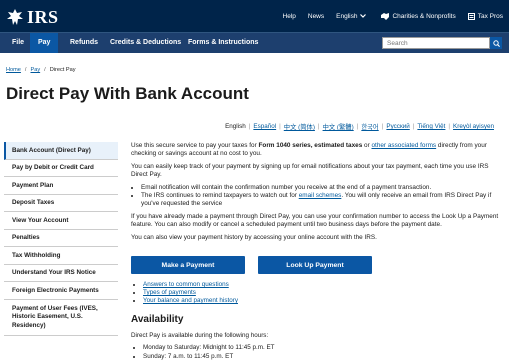  Describe the element at coordinates (347, 16) in the screenshot. I see `language-label: English` at that location.